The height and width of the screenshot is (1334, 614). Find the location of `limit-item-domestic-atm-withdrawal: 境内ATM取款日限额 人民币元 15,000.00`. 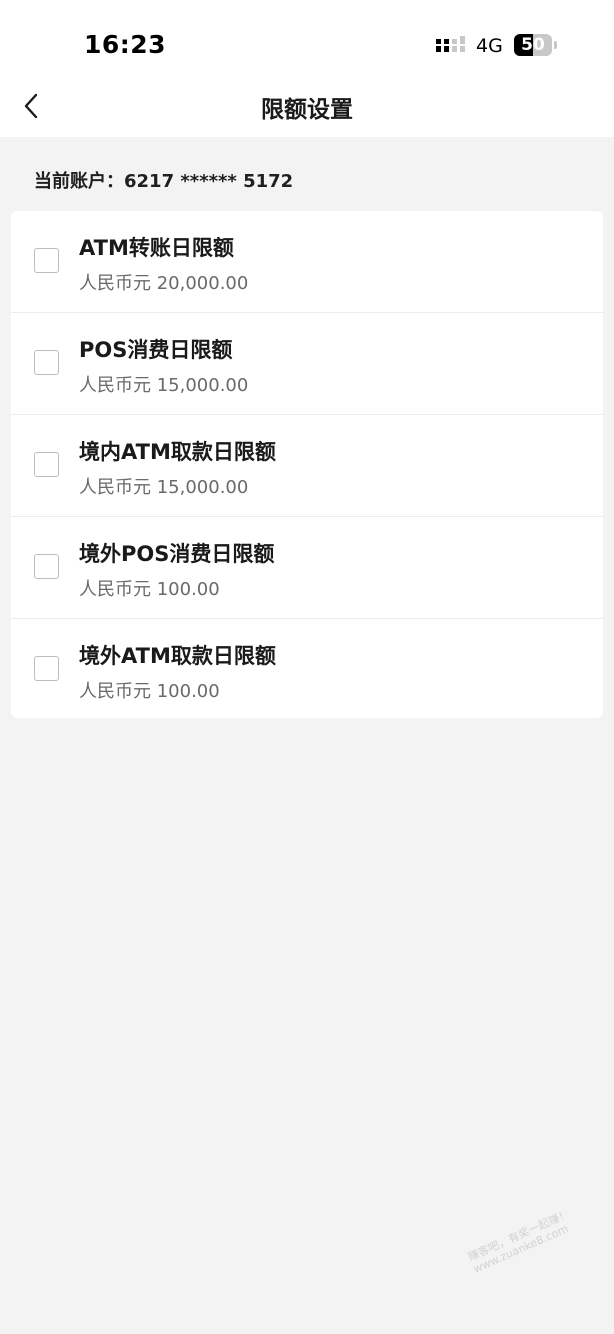

limit-item-domestic-atm-withdrawal: 境内ATM取款日限额 人民币元 15,000.00 is located at coordinates (307, 466).